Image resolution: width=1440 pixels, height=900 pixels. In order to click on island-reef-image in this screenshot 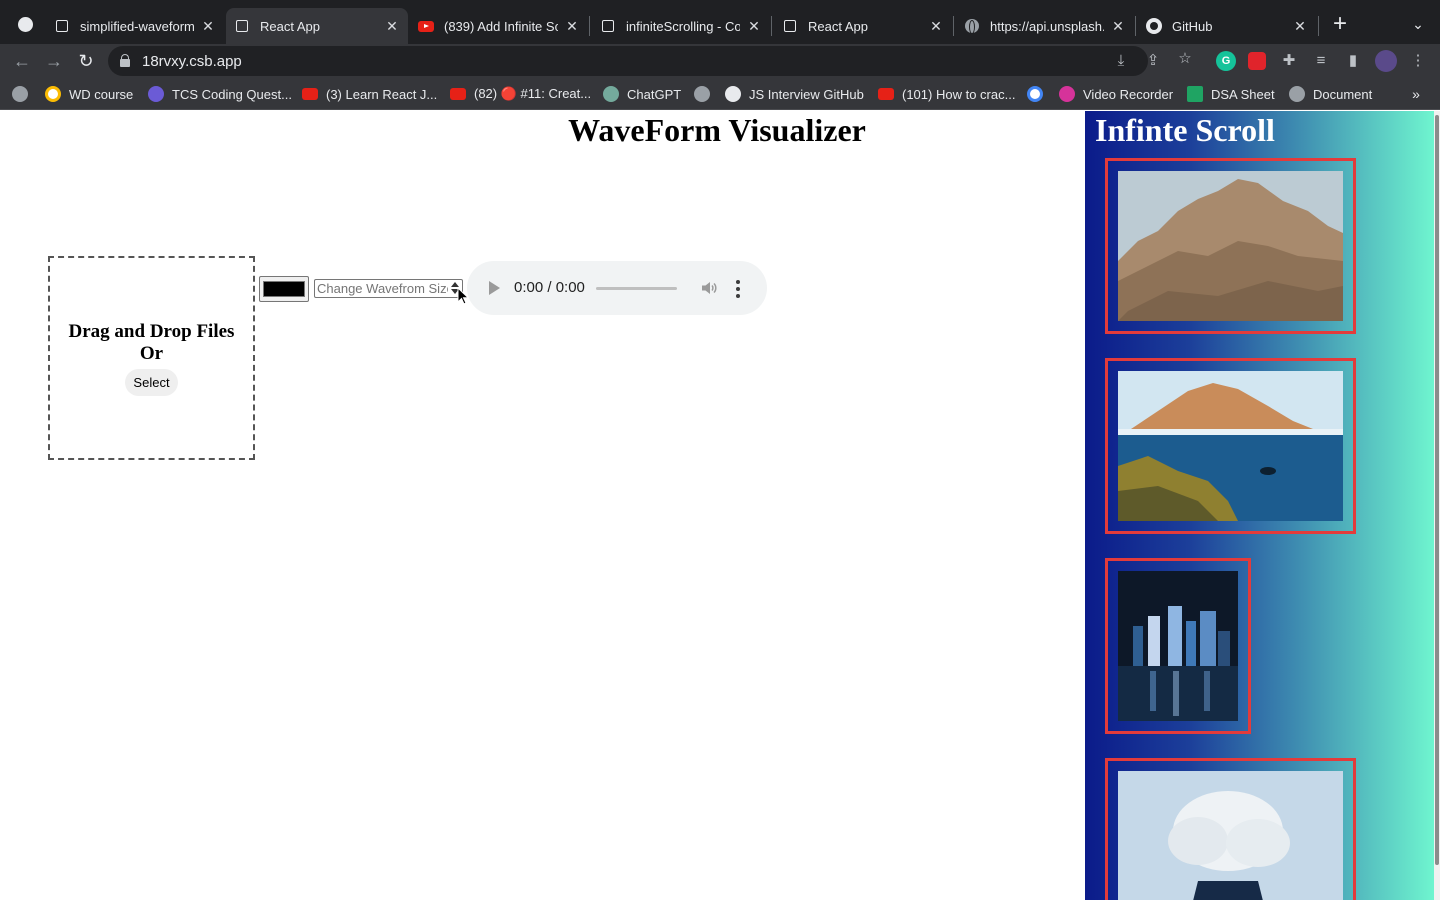, I will do `click(1230, 446)`.